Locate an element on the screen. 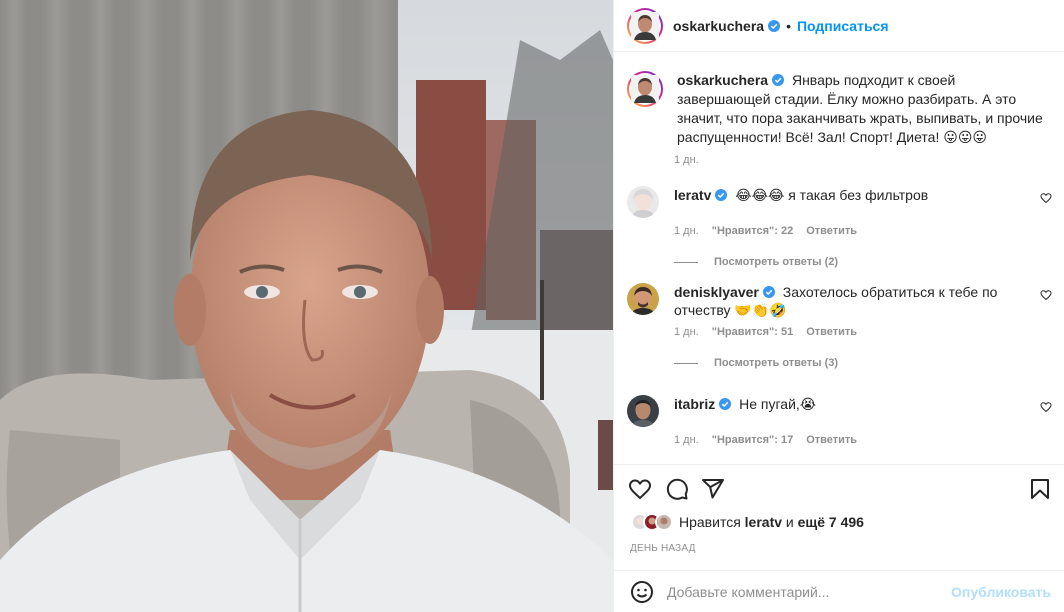 This screenshot has height=612, width=1064. publish-button: Опубликовать is located at coordinates (1001, 592).